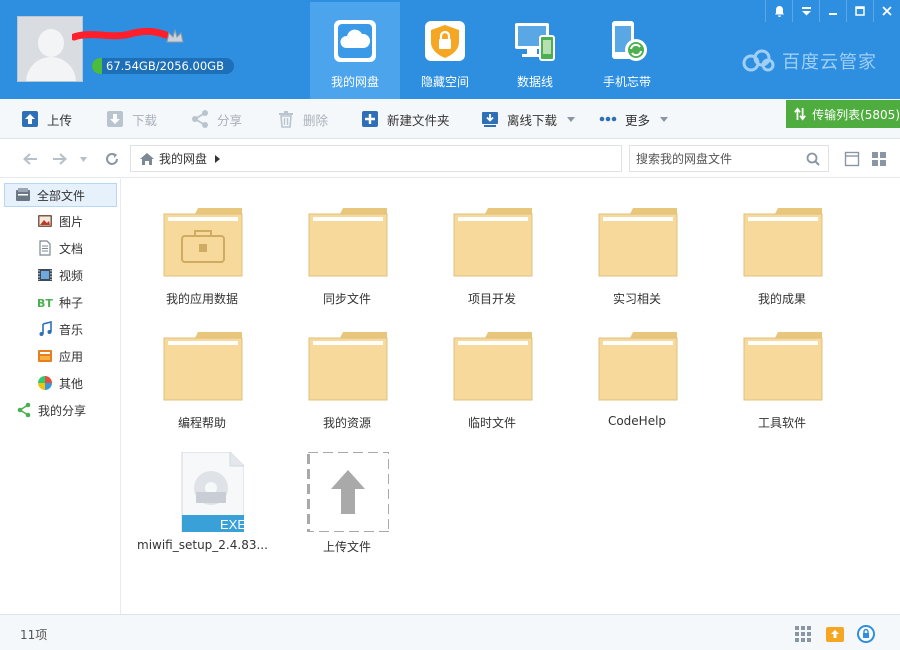 The height and width of the screenshot is (650, 900). Describe the element at coordinates (203, 242) in the screenshot. I see `app-folder-icon` at that location.